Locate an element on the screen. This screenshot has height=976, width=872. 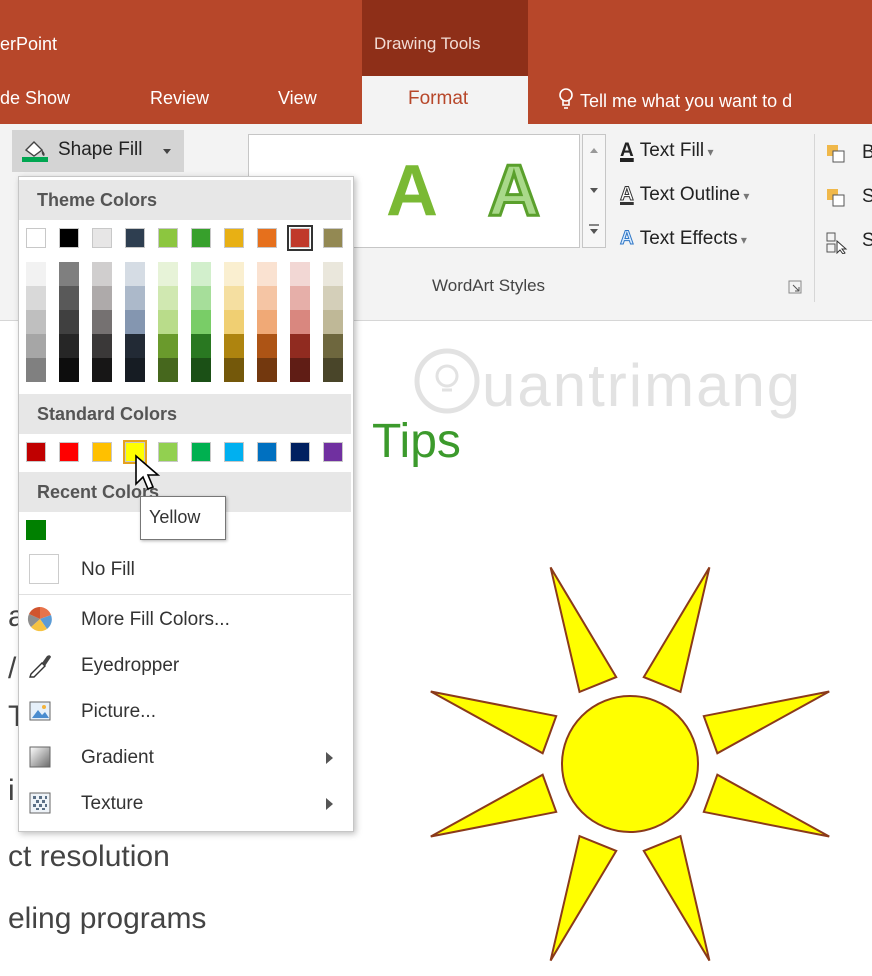
dialog-launcher-icon is located at coordinates (795, 287).